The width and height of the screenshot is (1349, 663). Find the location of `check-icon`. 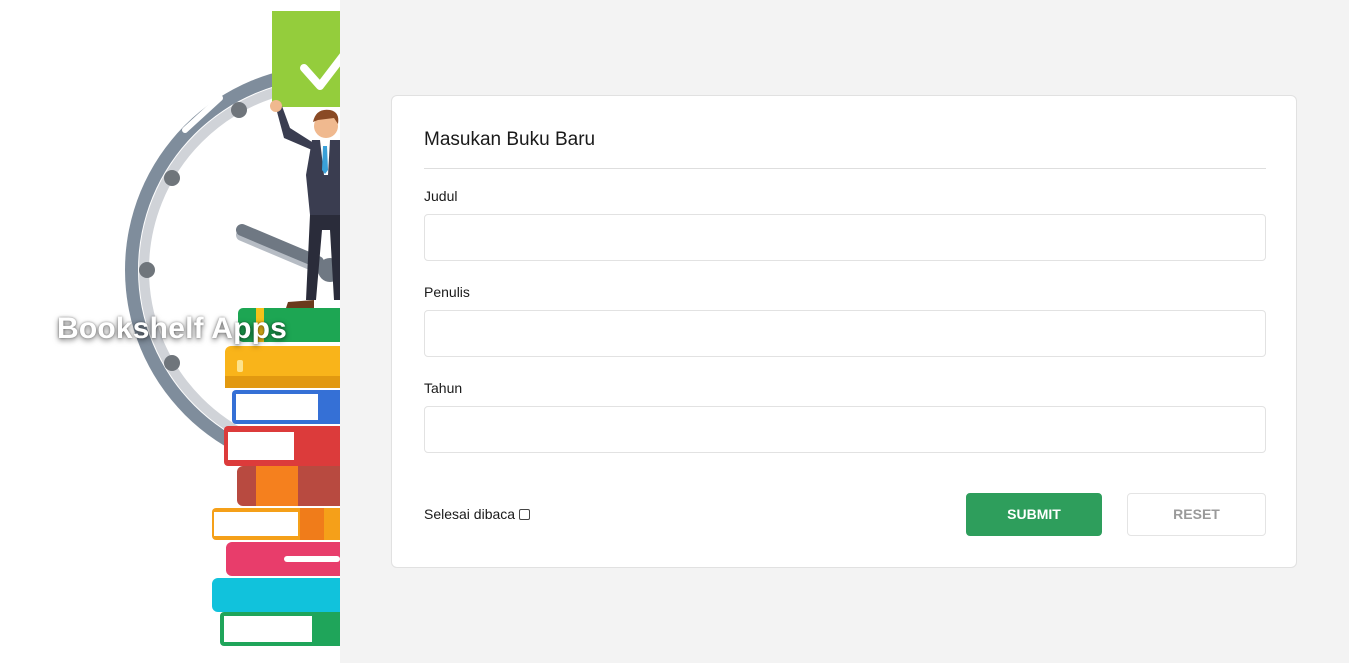

check-icon is located at coordinates (306, 59).